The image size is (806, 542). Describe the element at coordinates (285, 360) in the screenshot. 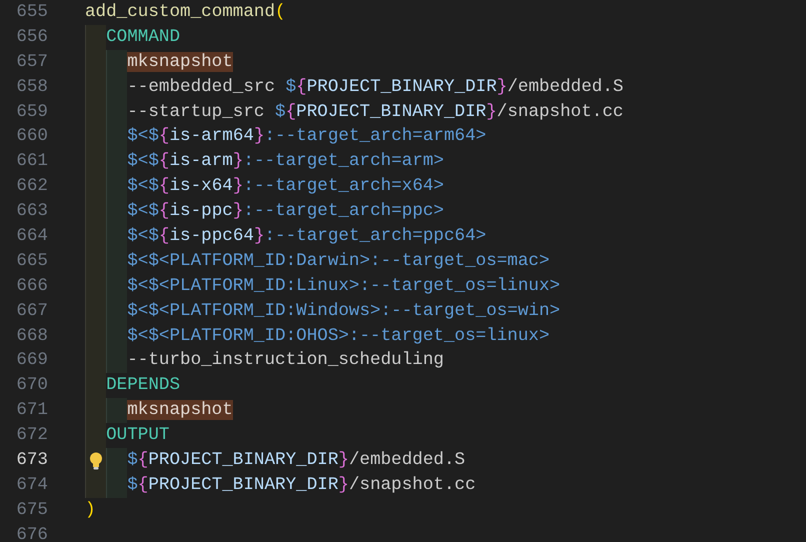

I see `code-line: --turbo_instruction_scheduling` at that location.